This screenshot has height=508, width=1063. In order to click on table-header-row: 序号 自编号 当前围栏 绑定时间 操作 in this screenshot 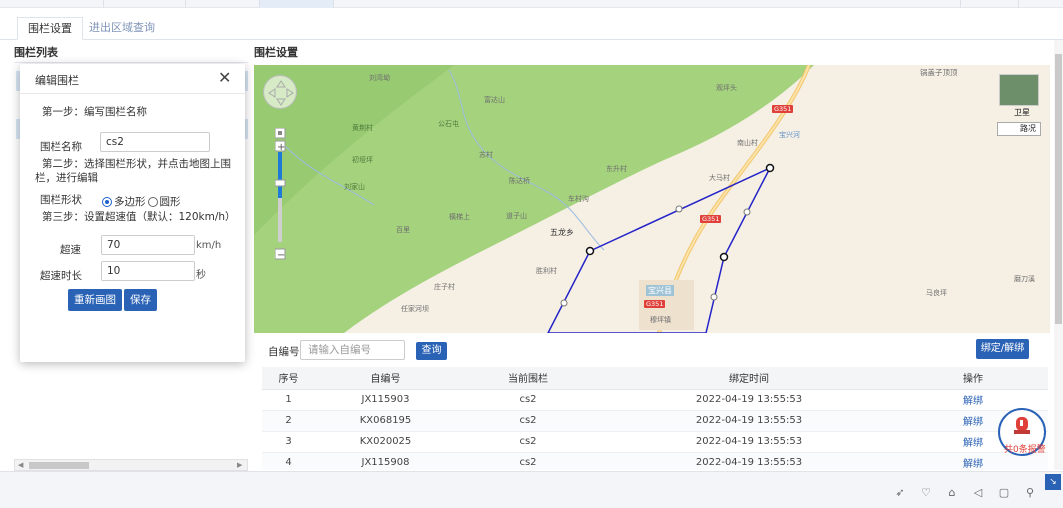, I will do `click(655, 378)`.